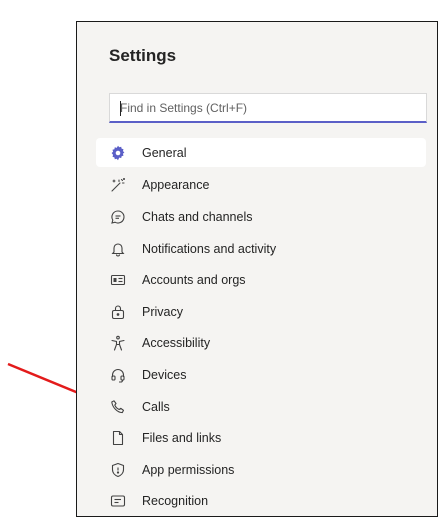 Image resolution: width=445 pixels, height=521 pixels. Describe the element at coordinates (261, 312) in the screenshot. I see `menu-item-privacy: Privacy` at that location.